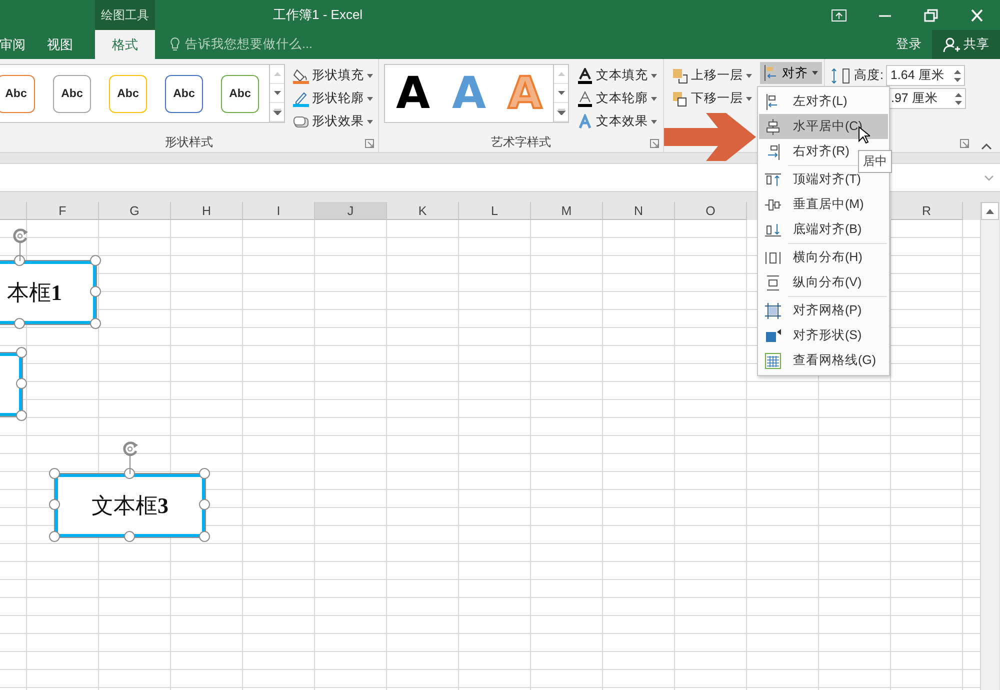 The height and width of the screenshot is (690, 1000). What do you see at coordinates (977, 15) in the screenshot?
I see `close-icon` at bounding box center [977, 15].